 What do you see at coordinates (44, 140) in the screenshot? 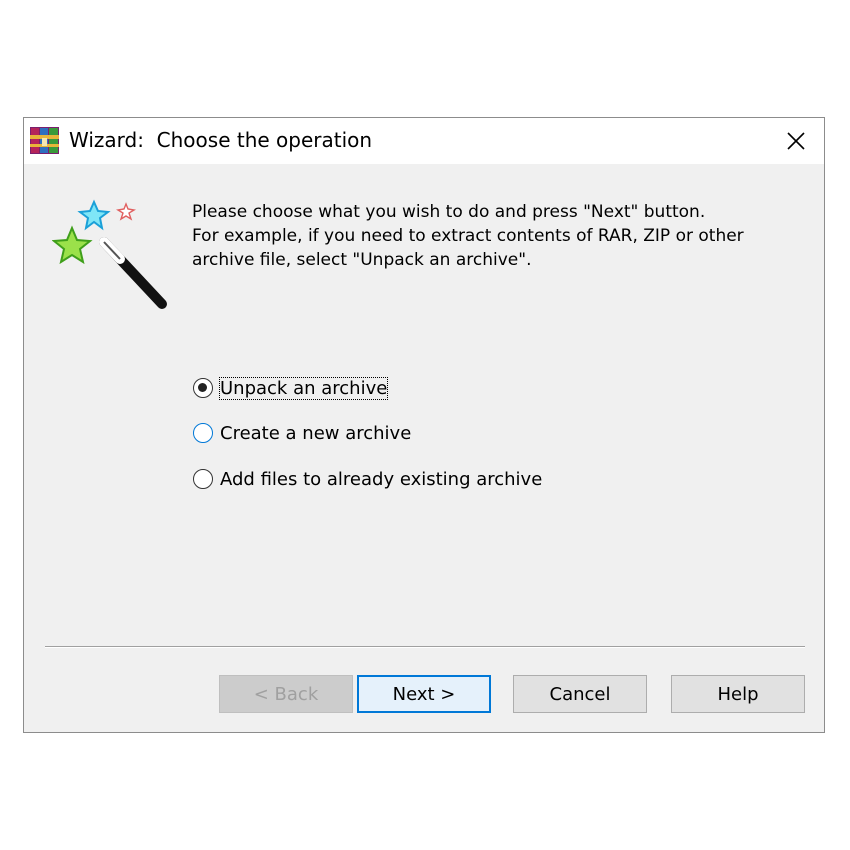
I see `winrar-books-icon` at bounding box center [44, 140].